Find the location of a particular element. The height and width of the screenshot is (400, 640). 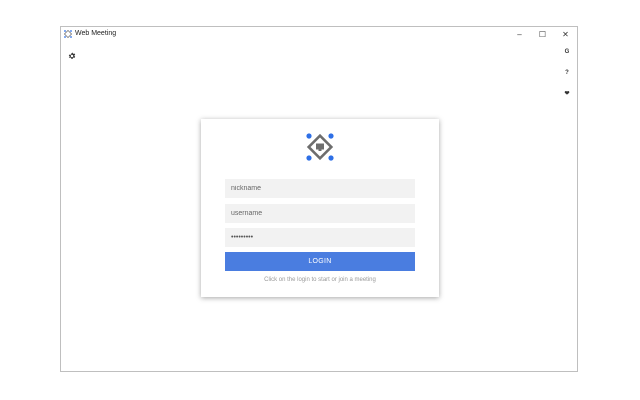

gear-icon is located at coordinates (72, 53).